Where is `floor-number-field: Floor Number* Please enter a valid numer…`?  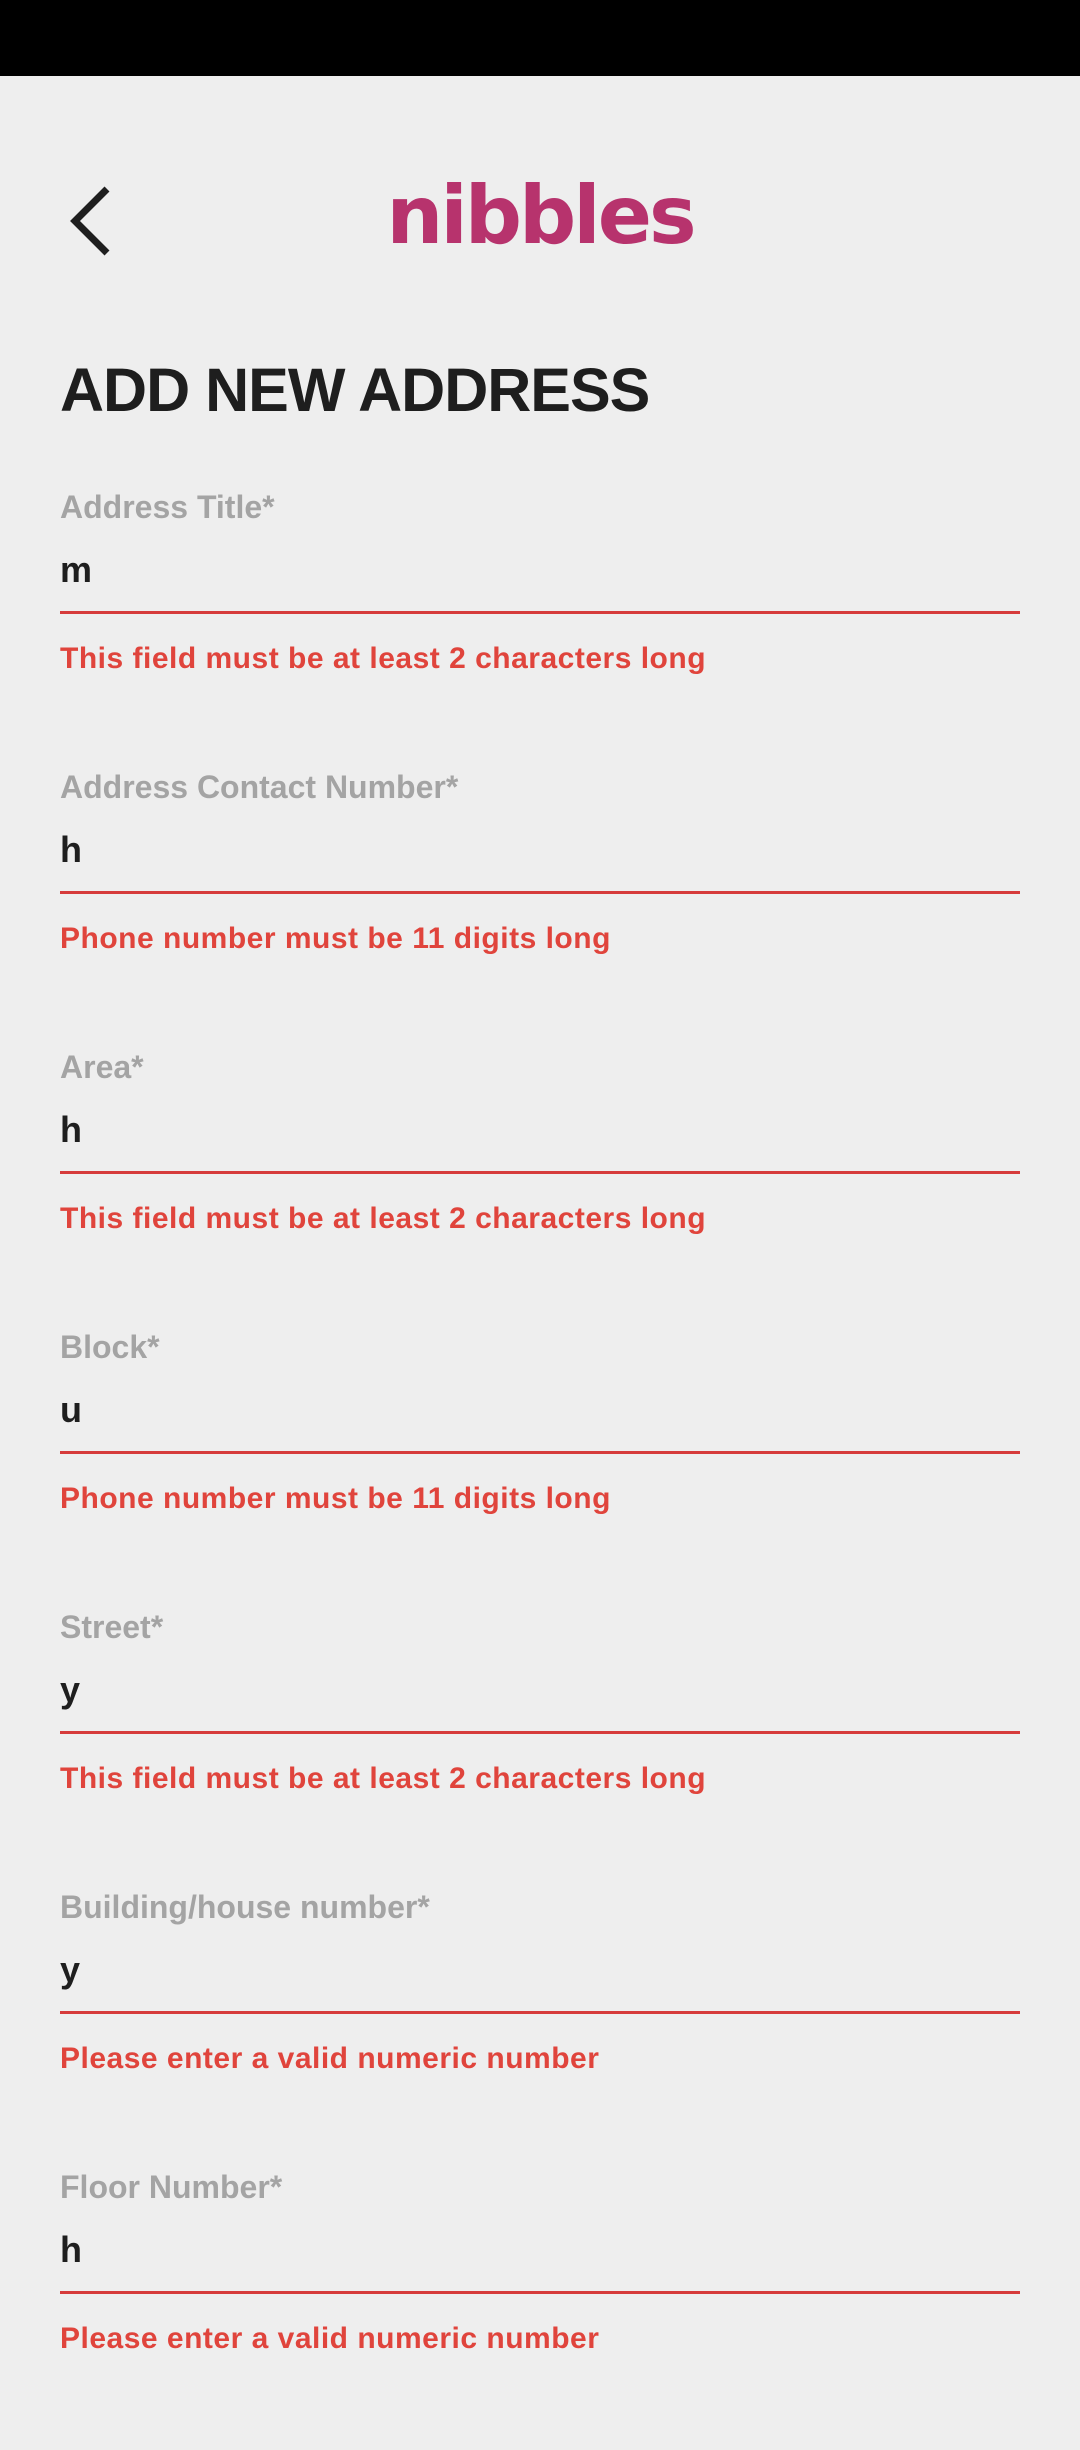 floor-number-field: Floor Number* Please enter a valid numer… is located at coordinates (540, 2309).